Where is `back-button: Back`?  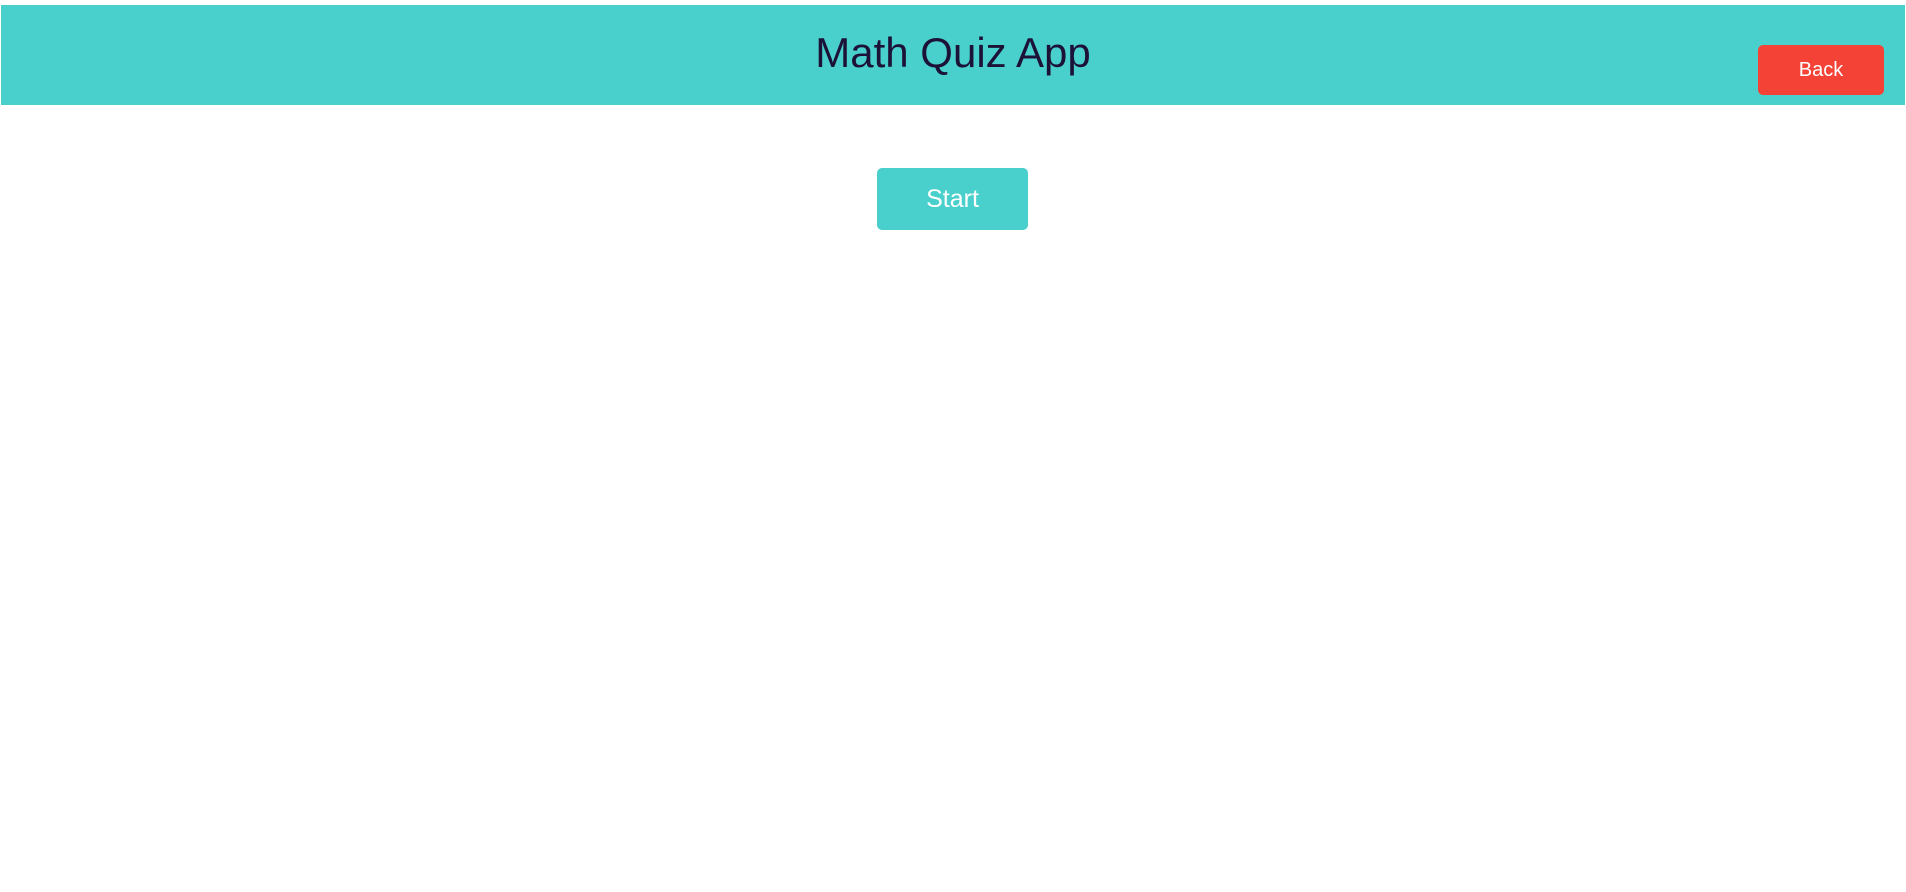 back-button: Back is located at coordinates (1821, 70).